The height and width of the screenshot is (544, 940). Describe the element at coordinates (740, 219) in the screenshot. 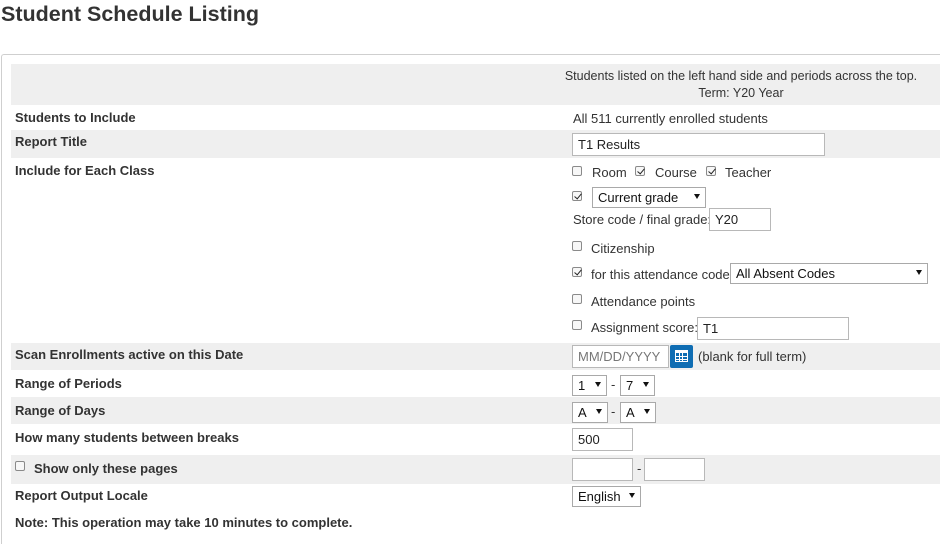

I see `store-code-input` at that location.